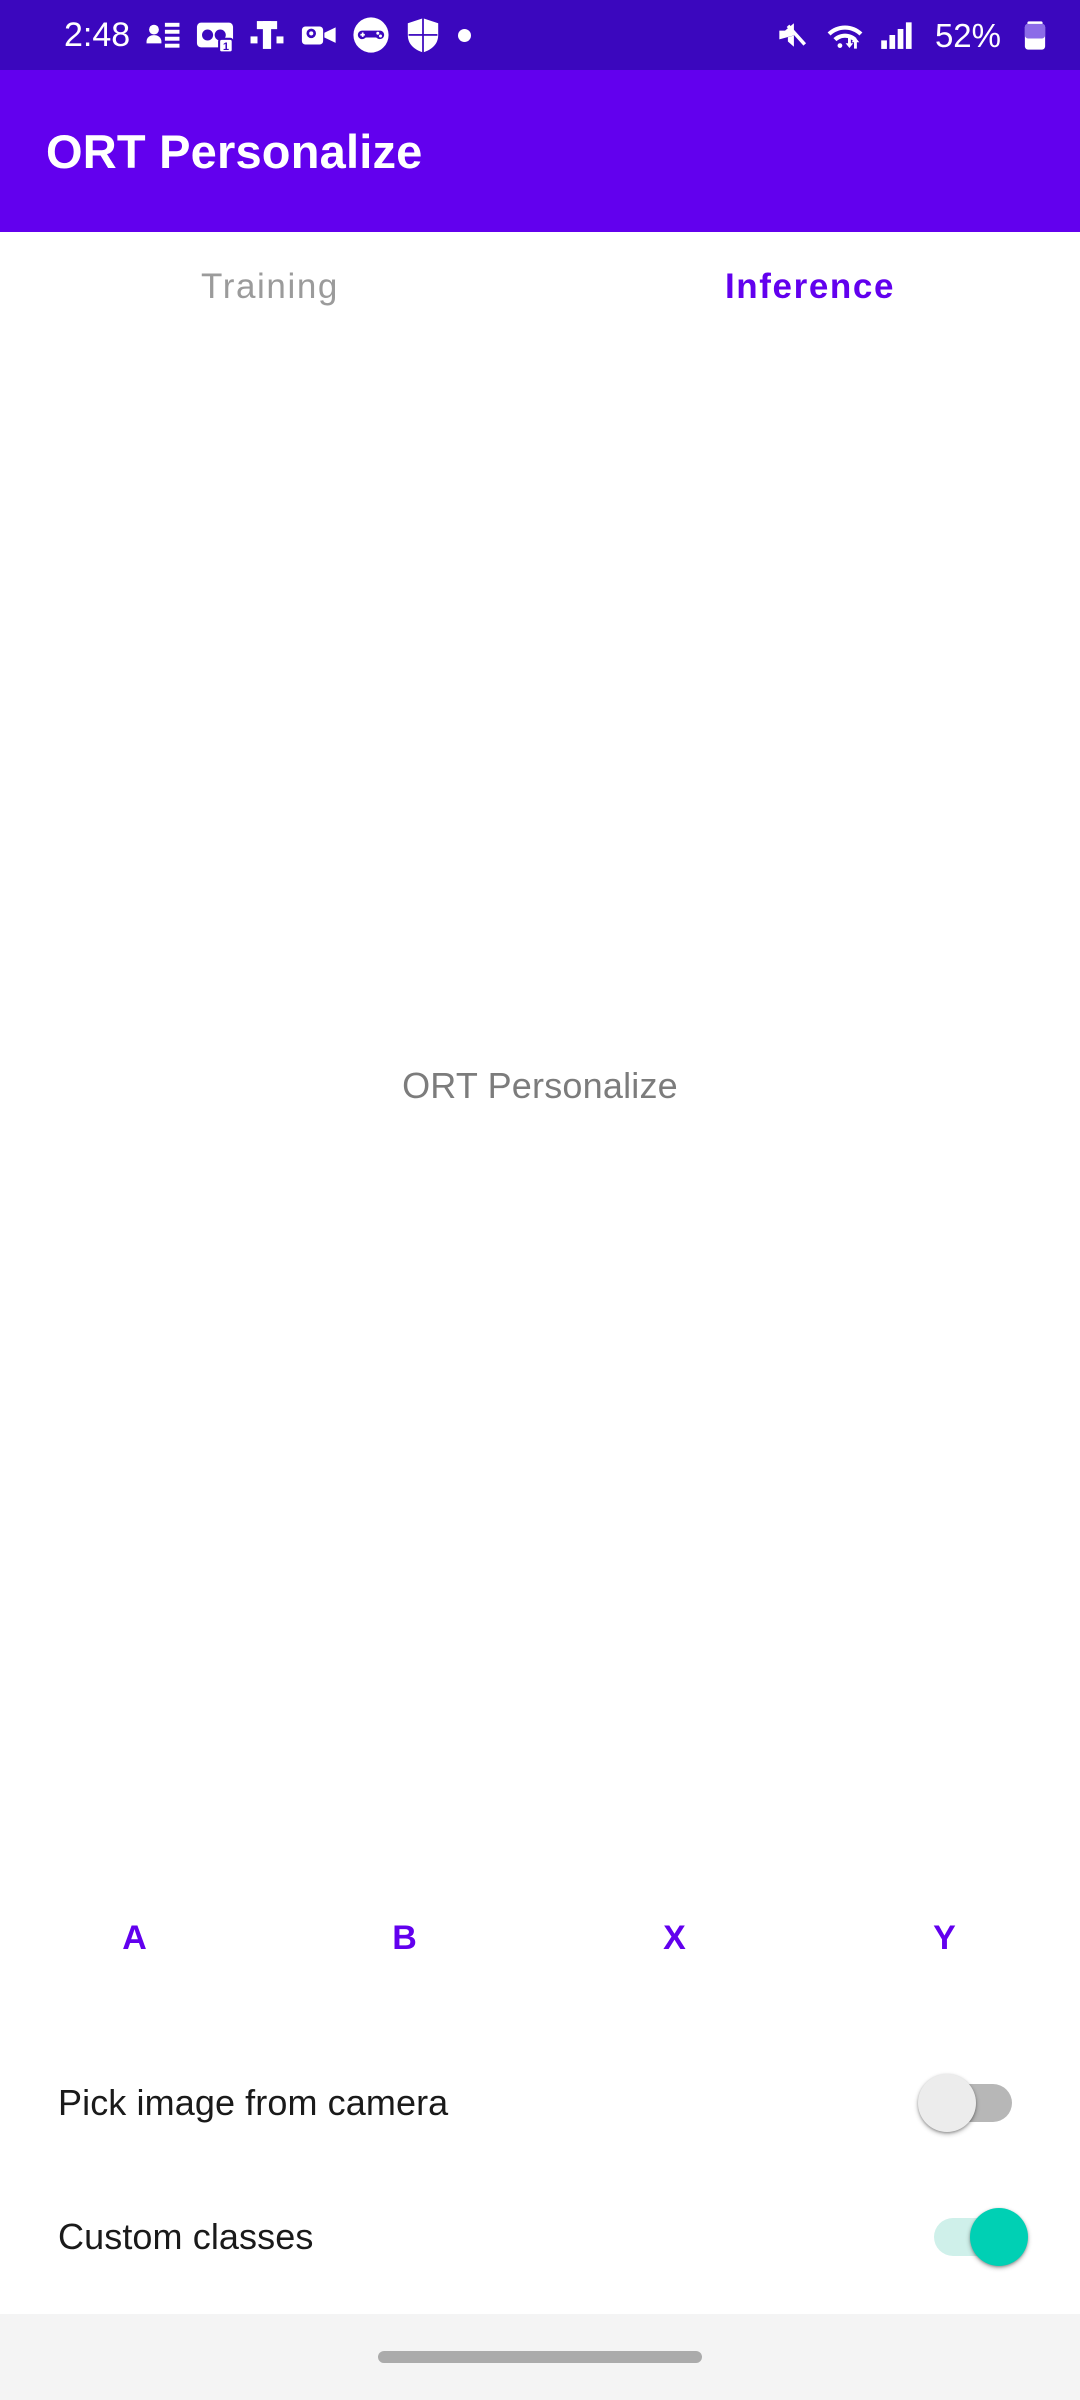 This screenshot has width=1080, height=2400. Describe the element at coordinates (540, 2103) in the screenshot. I see `switch-row-pick-image-from-camera: Pick image from camera` at that location.